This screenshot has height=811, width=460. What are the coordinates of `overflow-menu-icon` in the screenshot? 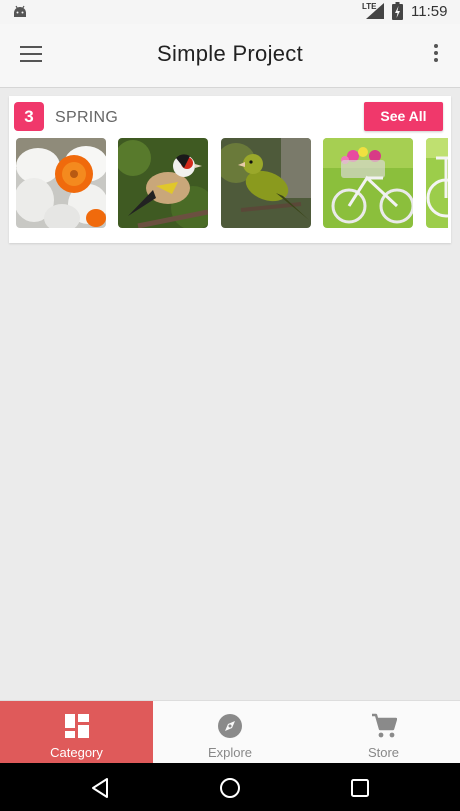 It's located at (436, 56).